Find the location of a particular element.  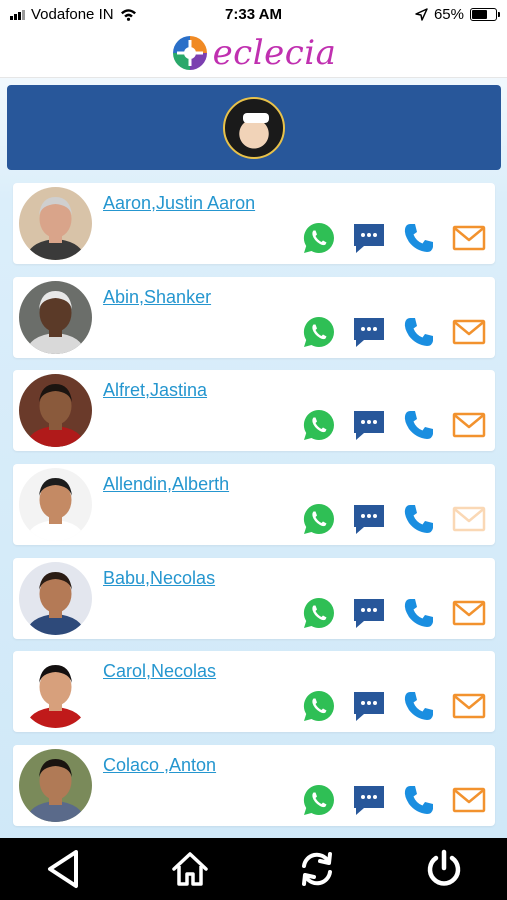

banner-avatar is located at coordinates (254, 127).